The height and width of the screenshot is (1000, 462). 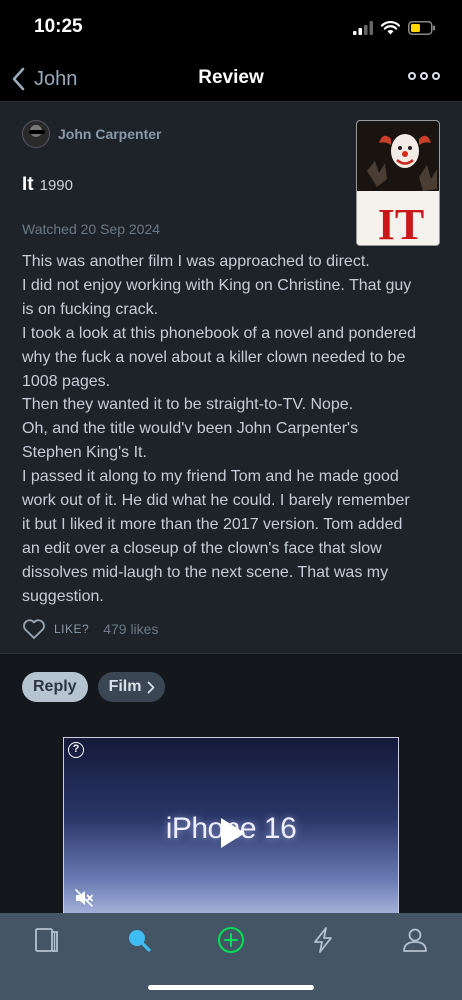 What do you see at coordinates (233, 833) in the screenshot?
I see `play-icon` at bounding box center [233, 833].